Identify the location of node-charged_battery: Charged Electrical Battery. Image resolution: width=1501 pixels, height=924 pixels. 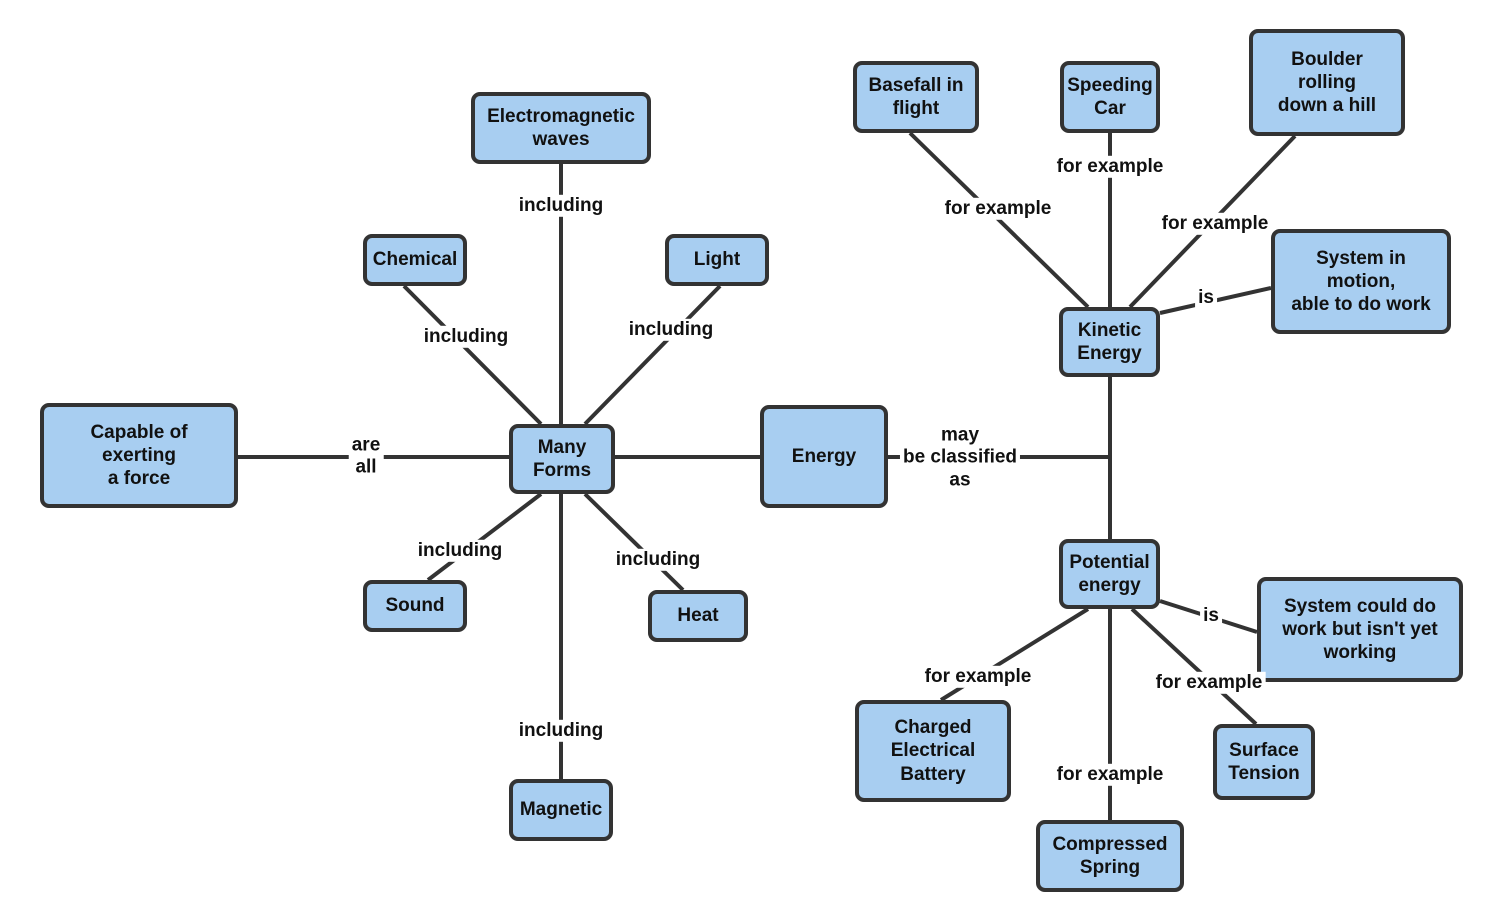
(933, 751).